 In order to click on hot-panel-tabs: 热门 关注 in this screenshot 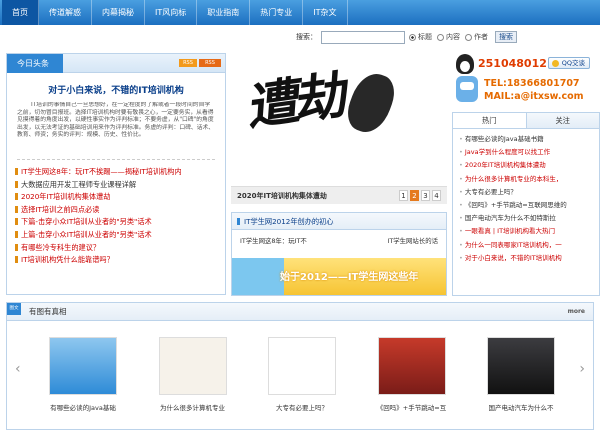, I will do `click(526, 121)`.